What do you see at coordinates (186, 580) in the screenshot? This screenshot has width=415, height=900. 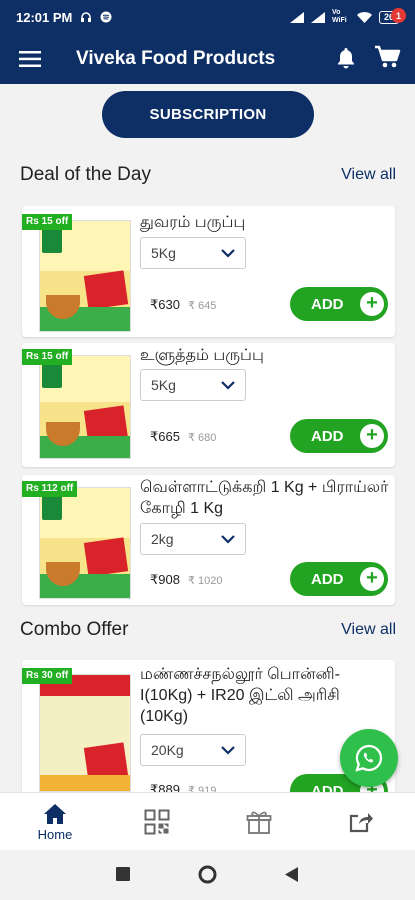 I see `price-row: ₹908 ₹ 1020` at bounding box center [186, 580].